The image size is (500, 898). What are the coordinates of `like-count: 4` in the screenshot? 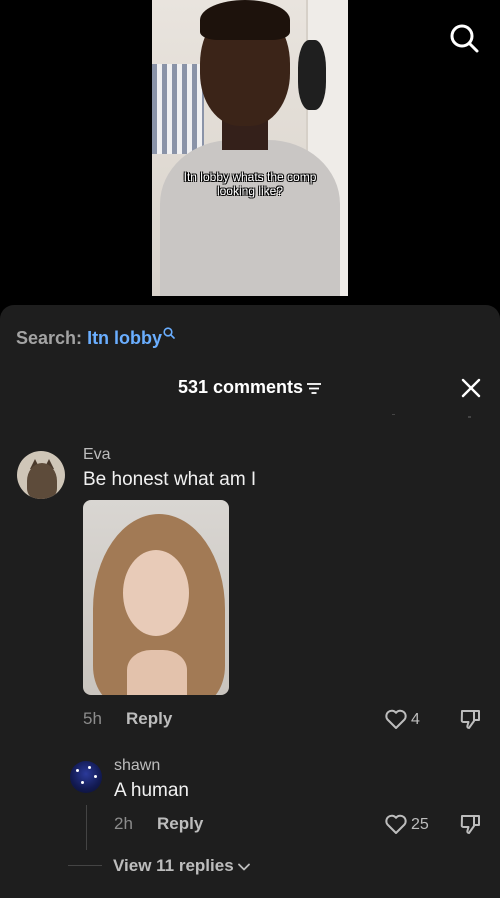 It's located at (415, 719).